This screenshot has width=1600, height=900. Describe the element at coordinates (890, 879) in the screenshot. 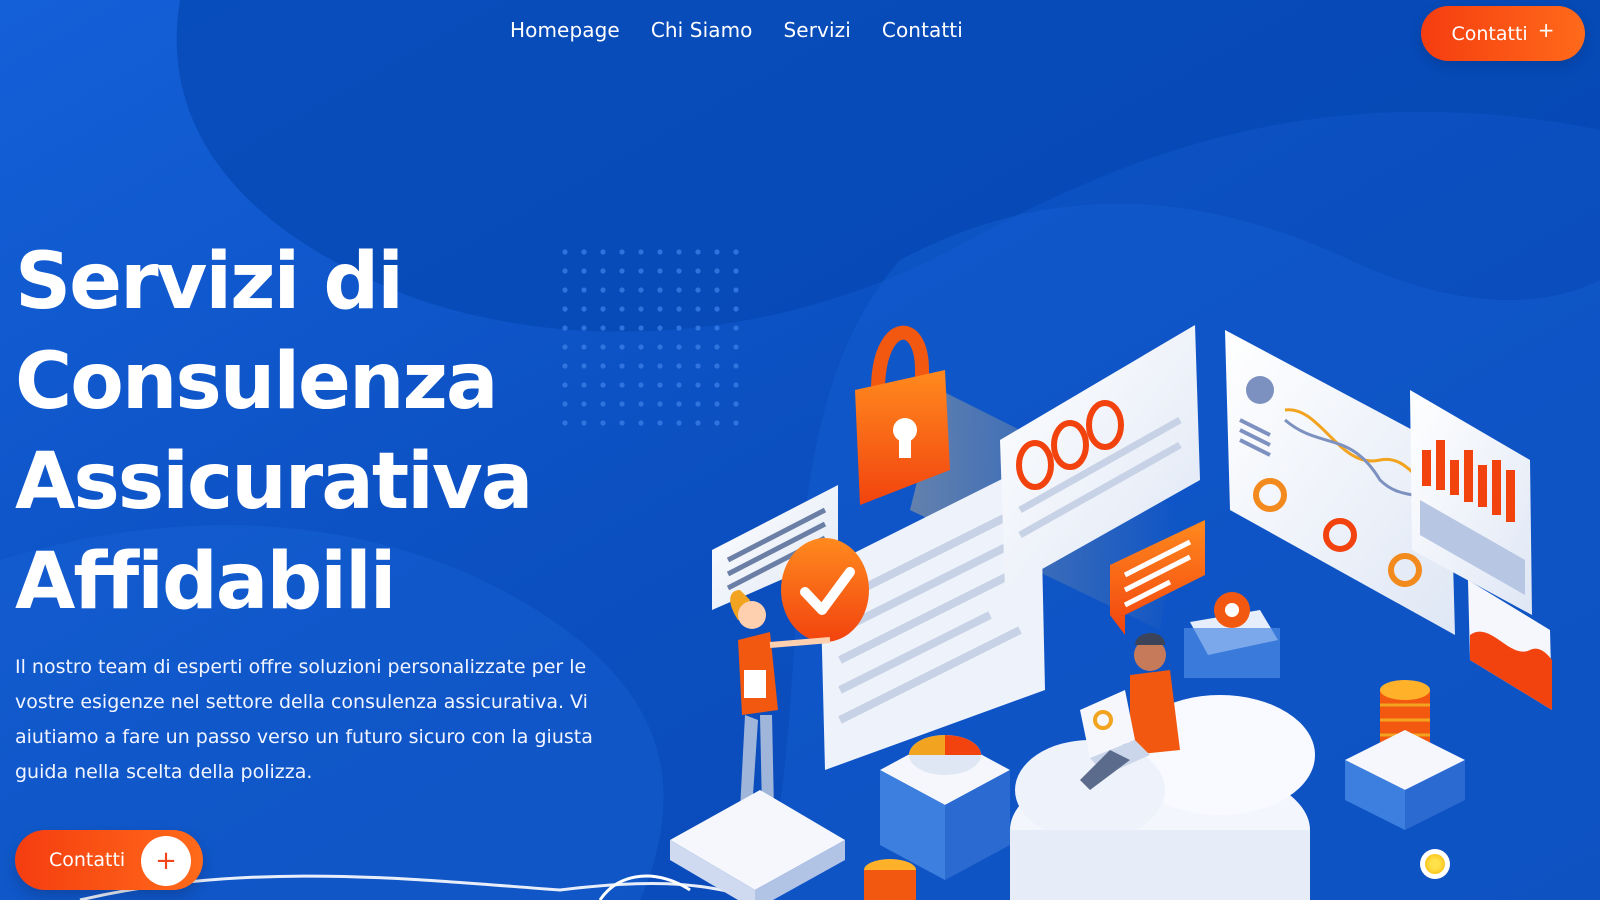

I see `coin-stack-small` at that location.